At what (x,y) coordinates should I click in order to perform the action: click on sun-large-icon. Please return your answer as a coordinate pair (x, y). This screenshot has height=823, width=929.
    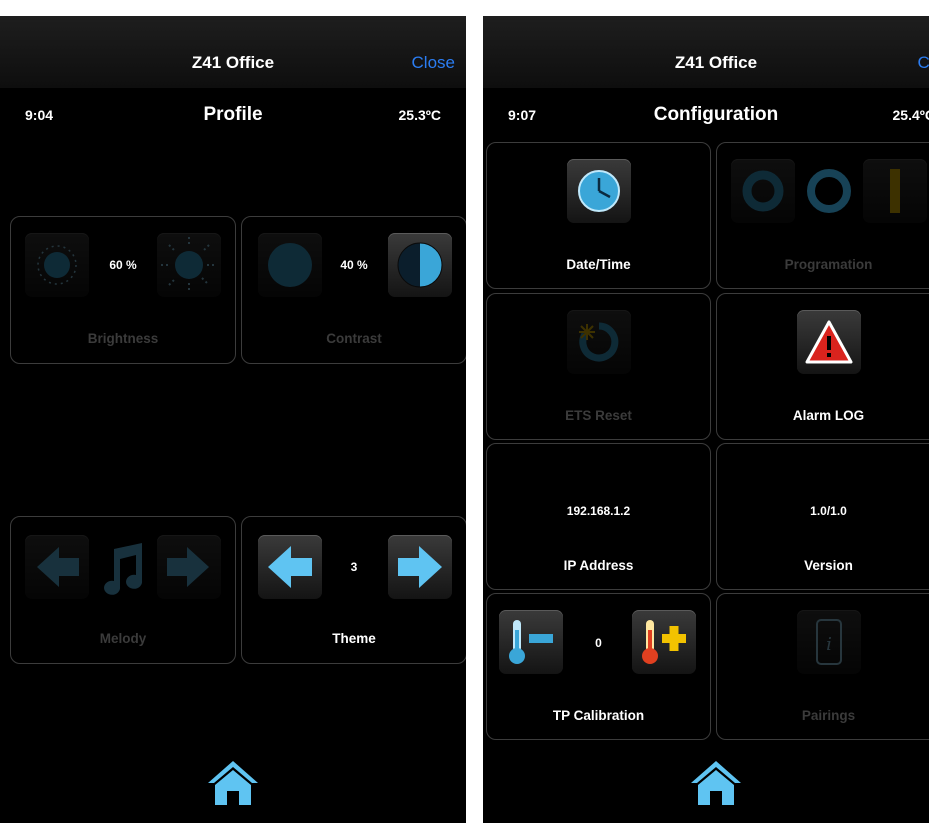
    Looking at the image, I should click on (189, 265).